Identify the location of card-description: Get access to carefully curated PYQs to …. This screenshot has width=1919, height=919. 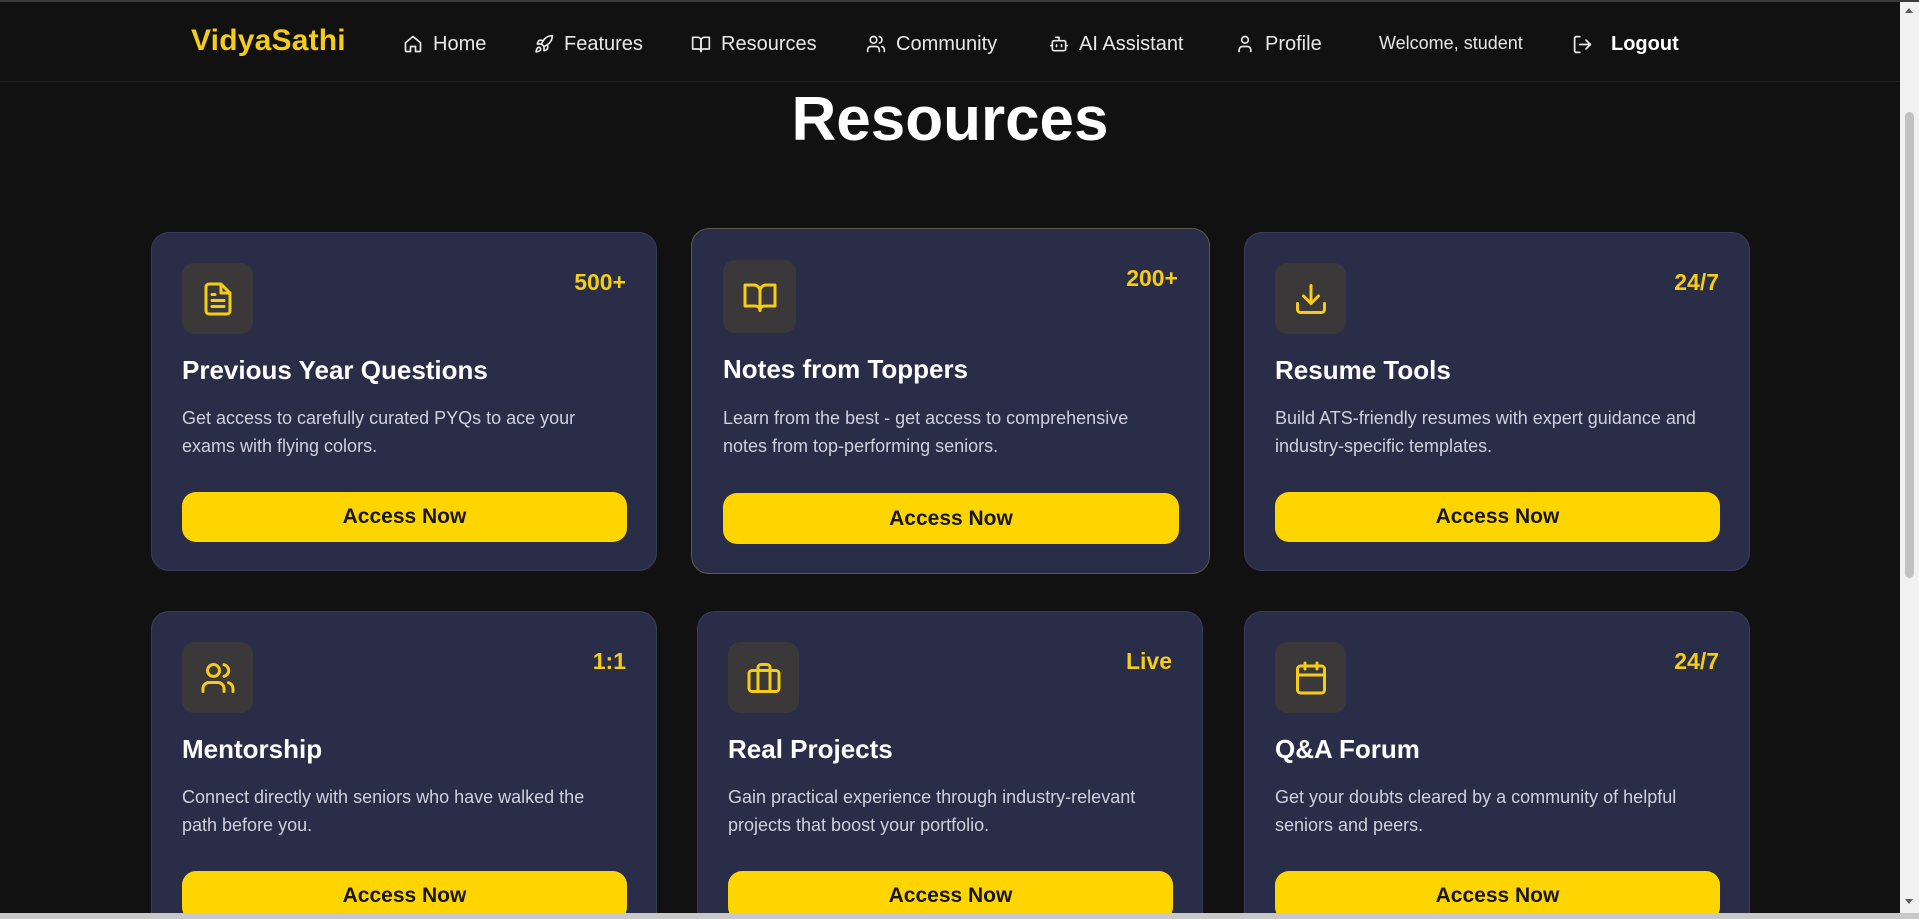
(379, 432).